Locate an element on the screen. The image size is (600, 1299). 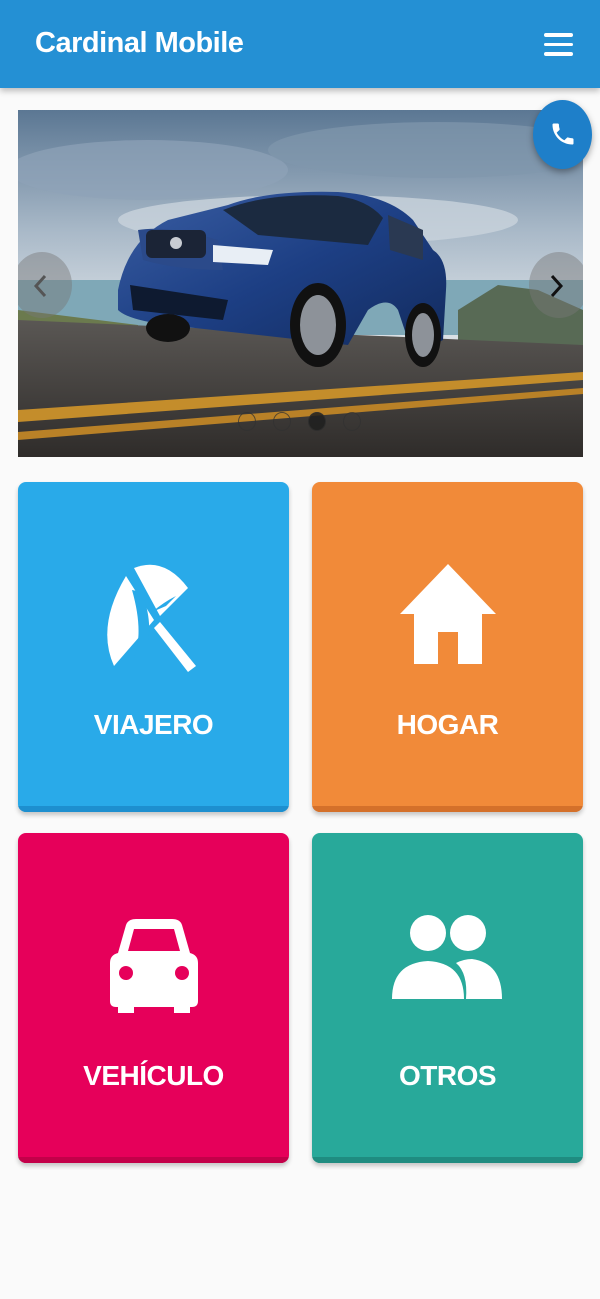
chevron-right-icon is located at coordinates (557, 286).